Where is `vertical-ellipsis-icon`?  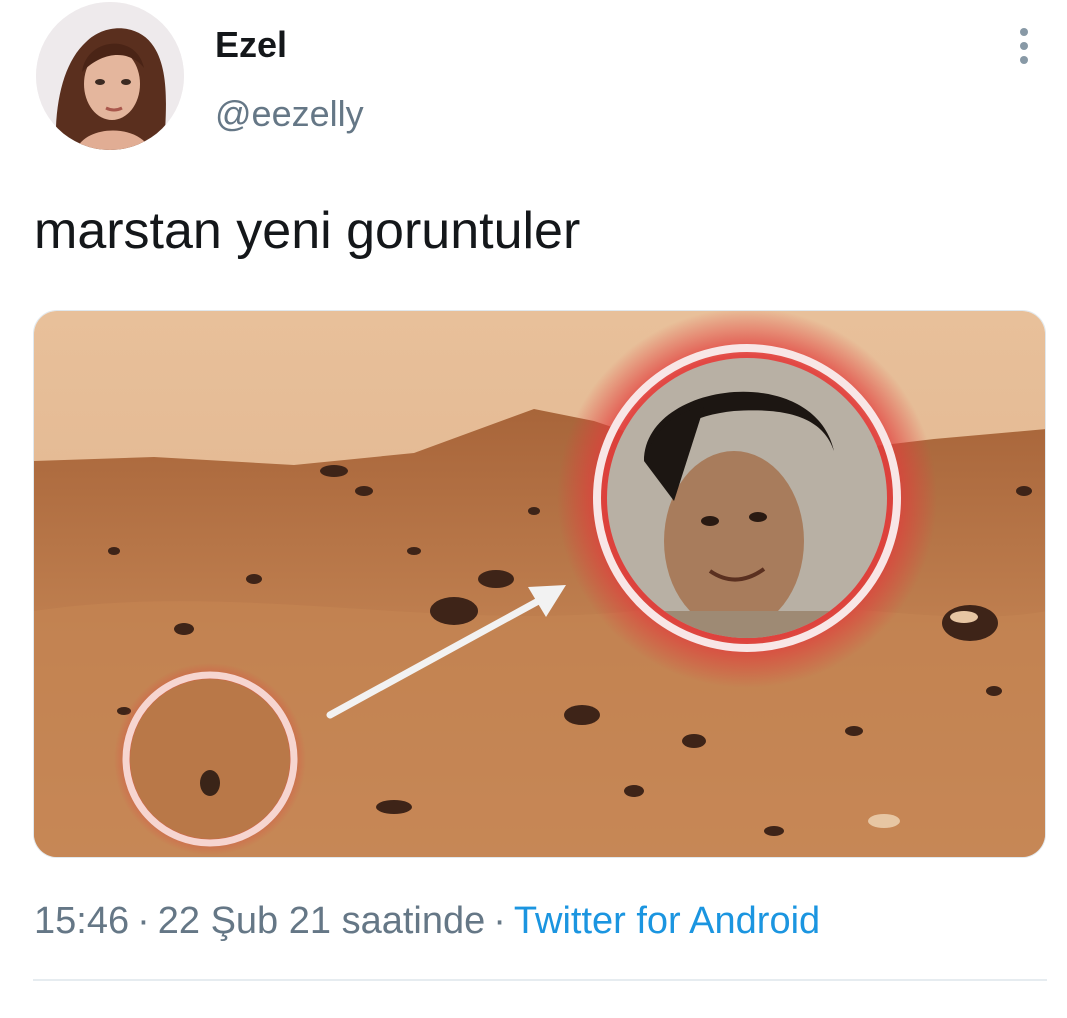
vertical-ellipsis-icon is located at coordinates (1024, 46).